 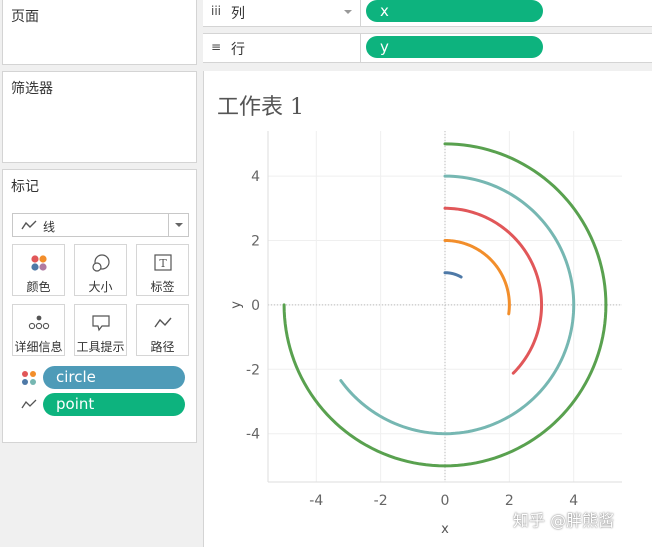 What do you see at coordinates (162, 287) in the screenshot?
I see `label-button-label: 标签` at bounding box center [162, 287].